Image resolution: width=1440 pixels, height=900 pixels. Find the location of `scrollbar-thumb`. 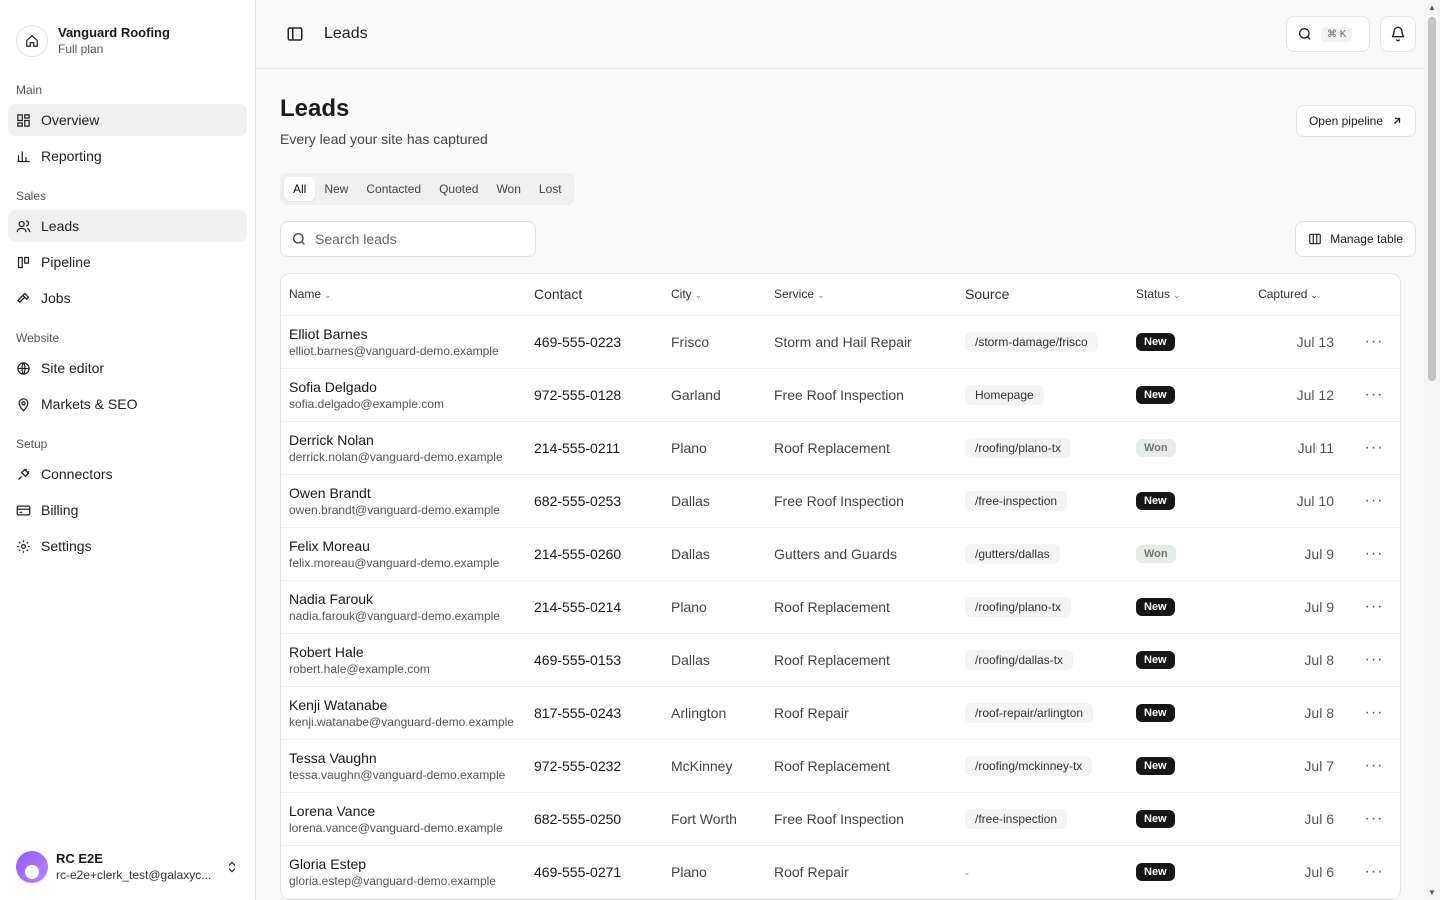

scrollbar-thumb is located at coordinates (1432, 199).